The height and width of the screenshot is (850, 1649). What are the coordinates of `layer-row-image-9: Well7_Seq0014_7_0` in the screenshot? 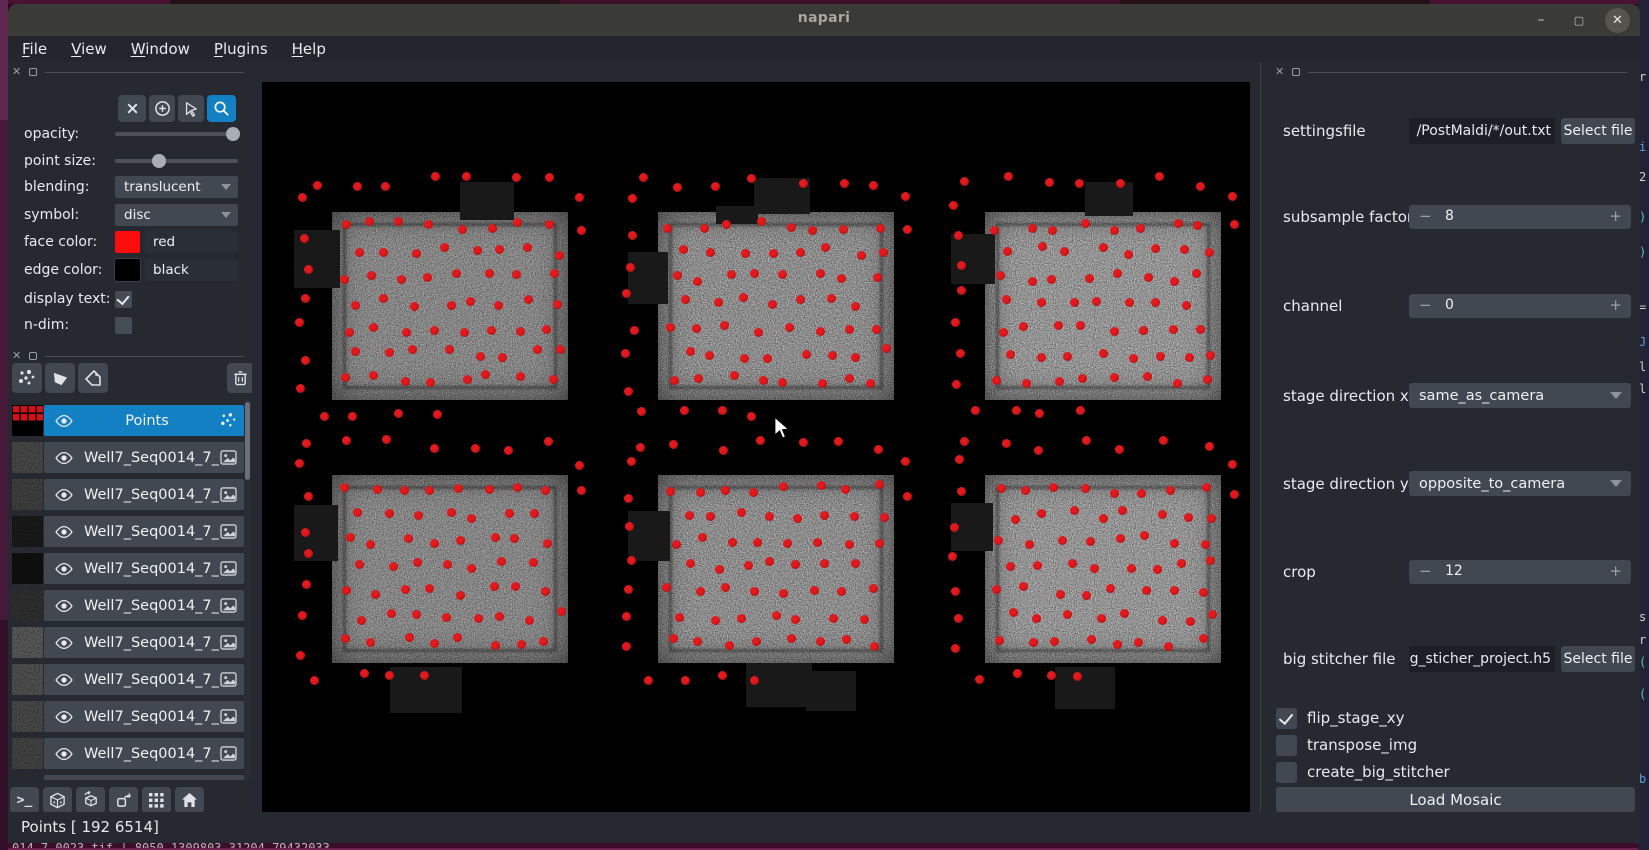 It's located at (130, 753).